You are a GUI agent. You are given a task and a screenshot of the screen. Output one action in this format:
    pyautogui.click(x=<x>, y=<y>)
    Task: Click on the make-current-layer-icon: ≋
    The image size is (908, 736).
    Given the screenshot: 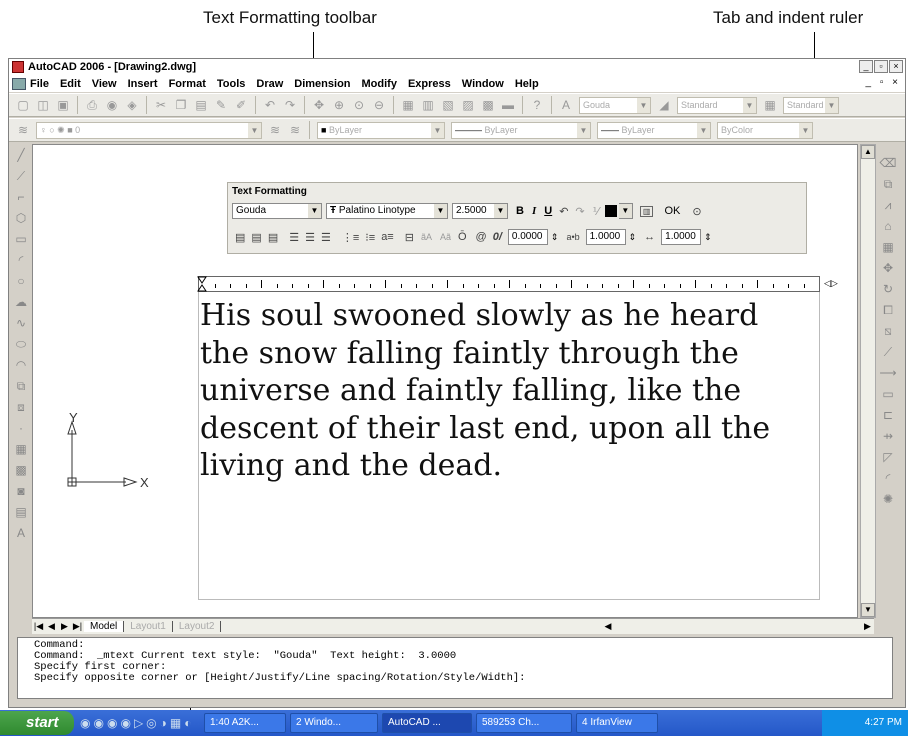 What is the action you would take?
    pyautogui.click(x=275, y=130)
    